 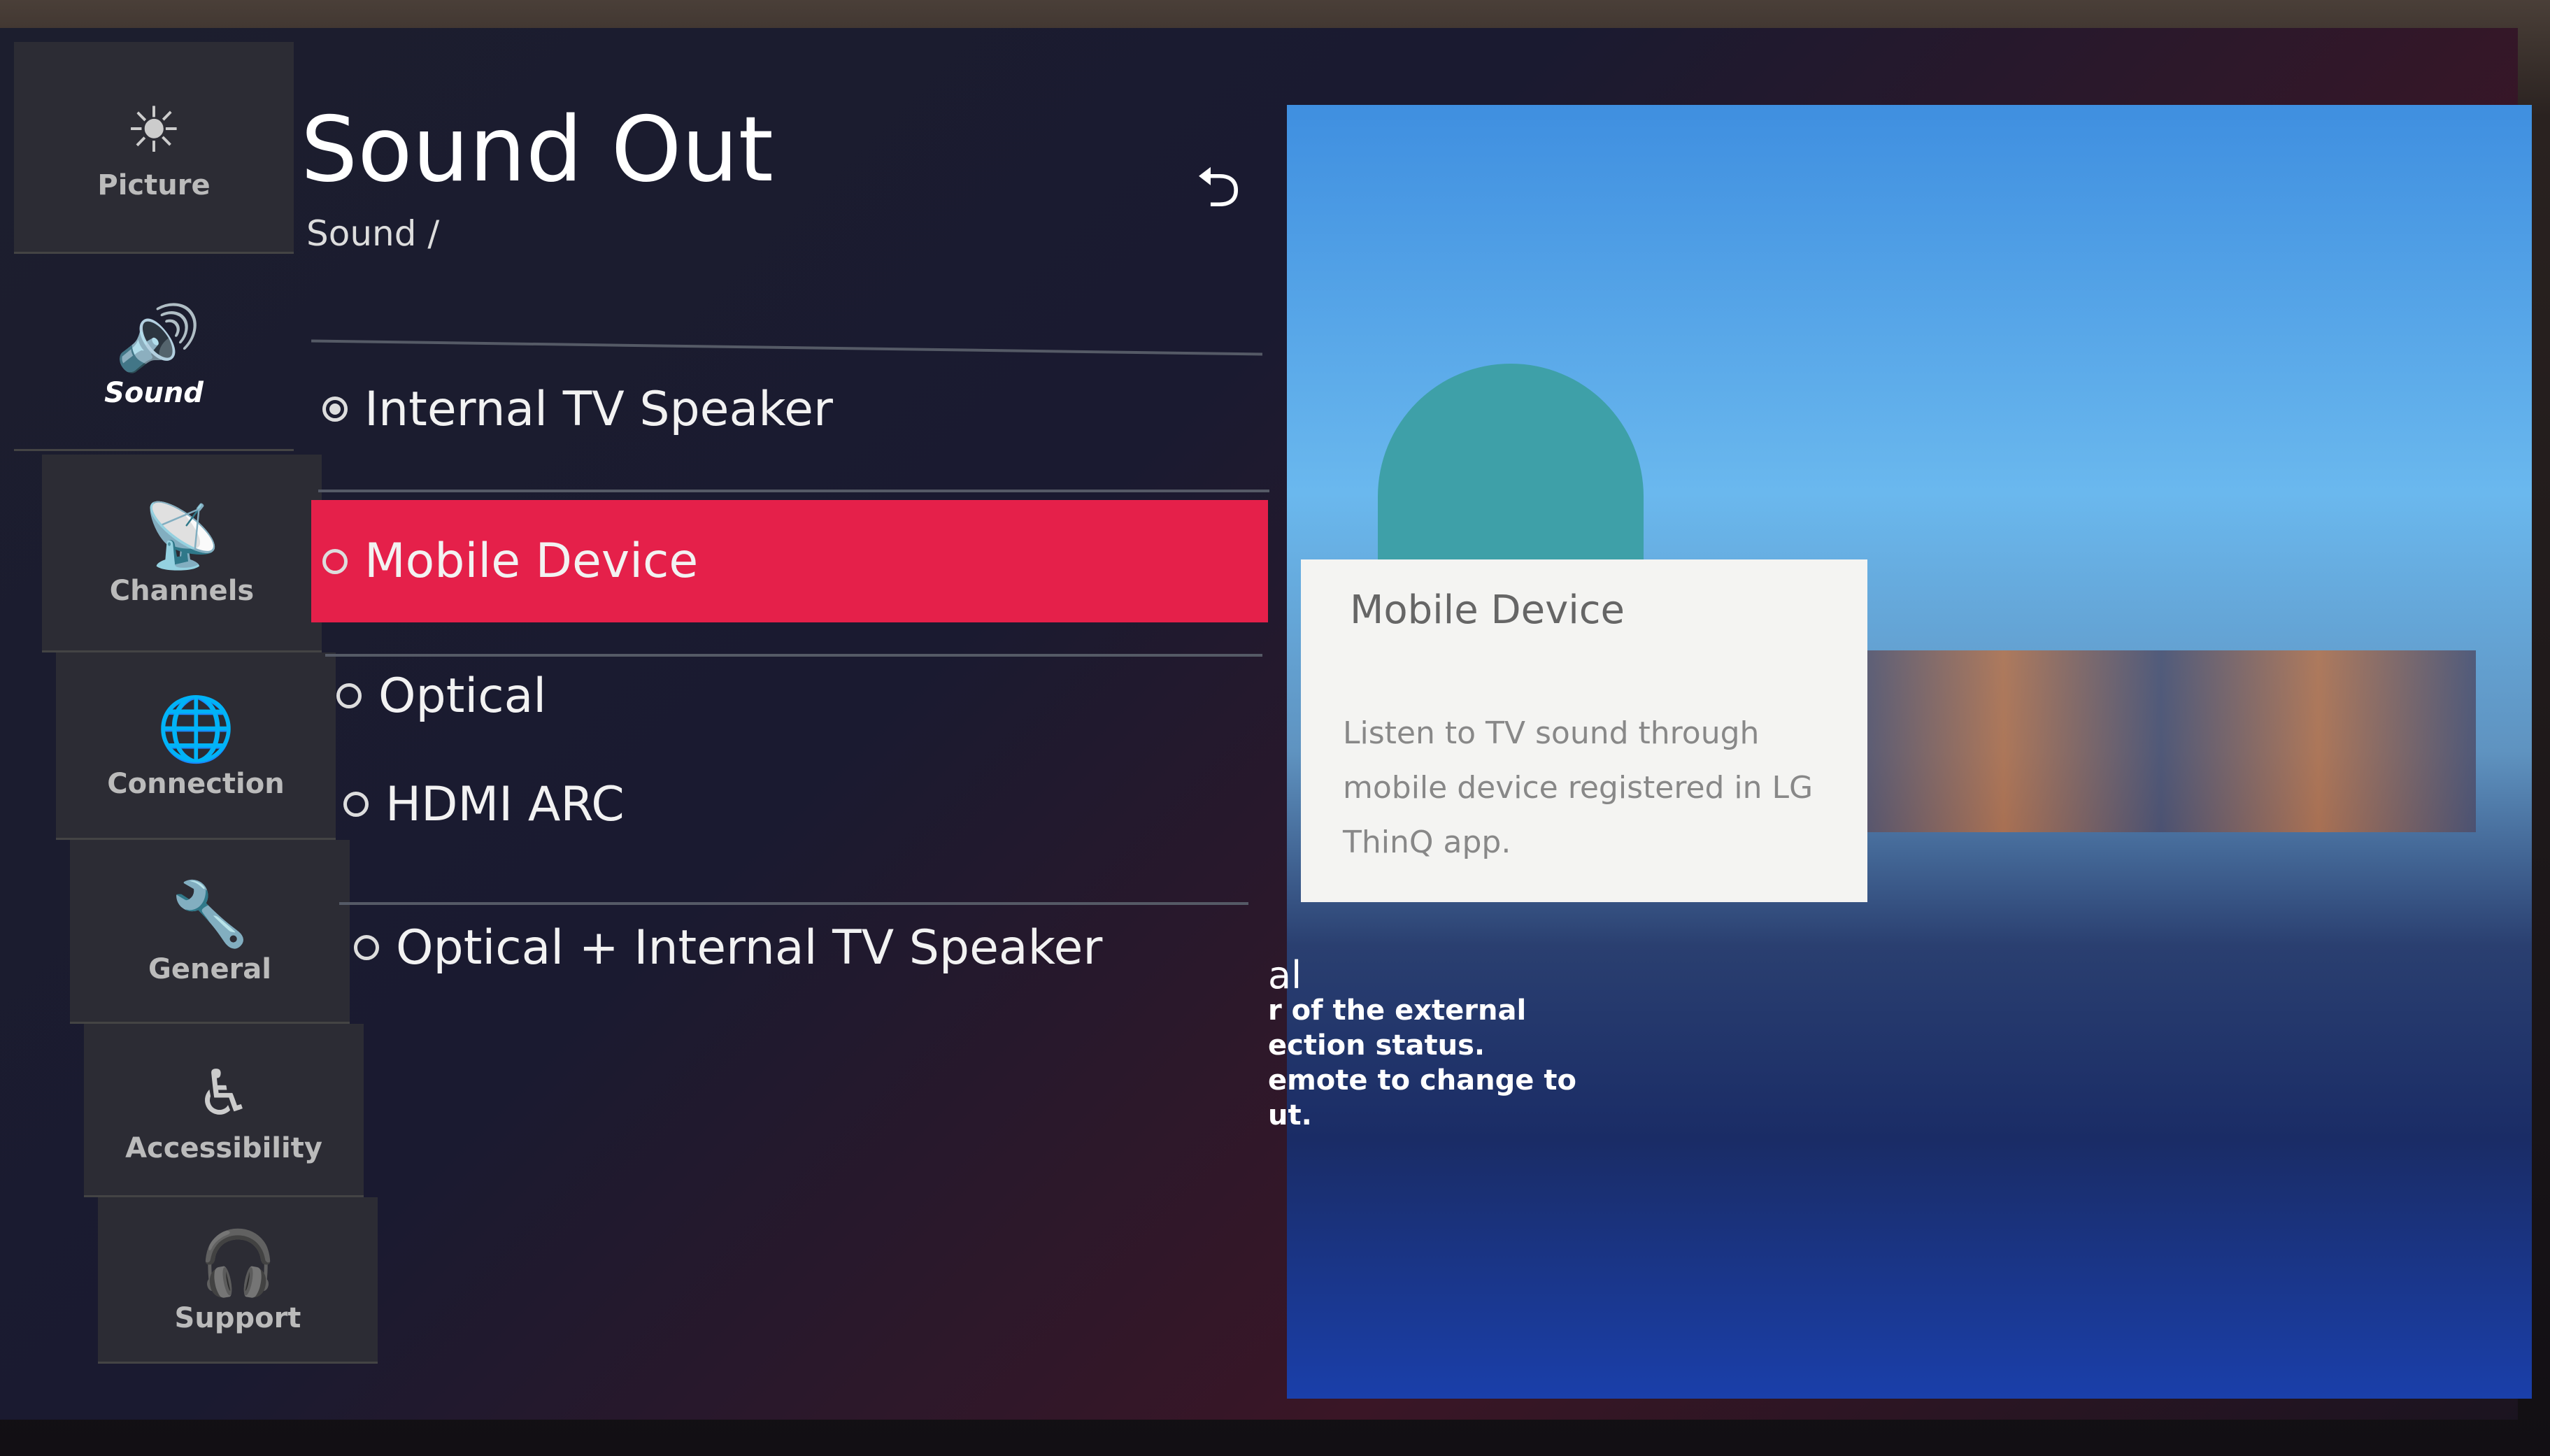 I want to click on sidebar-item-accessibility: ♿ Accessibility, so click(x=224, y=1110).